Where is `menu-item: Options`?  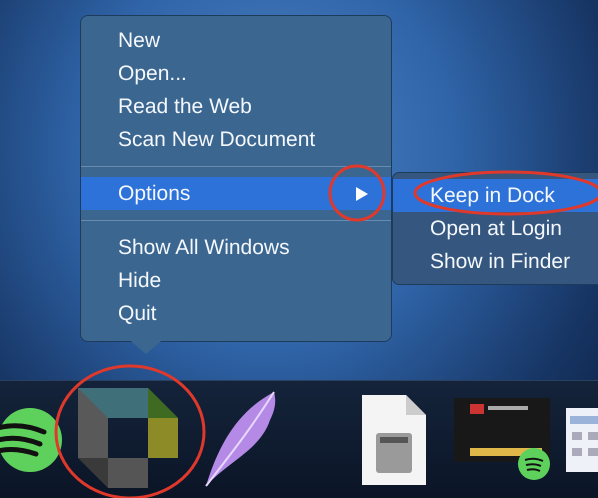 menu-item: Options is located at coordinates (236, 193).